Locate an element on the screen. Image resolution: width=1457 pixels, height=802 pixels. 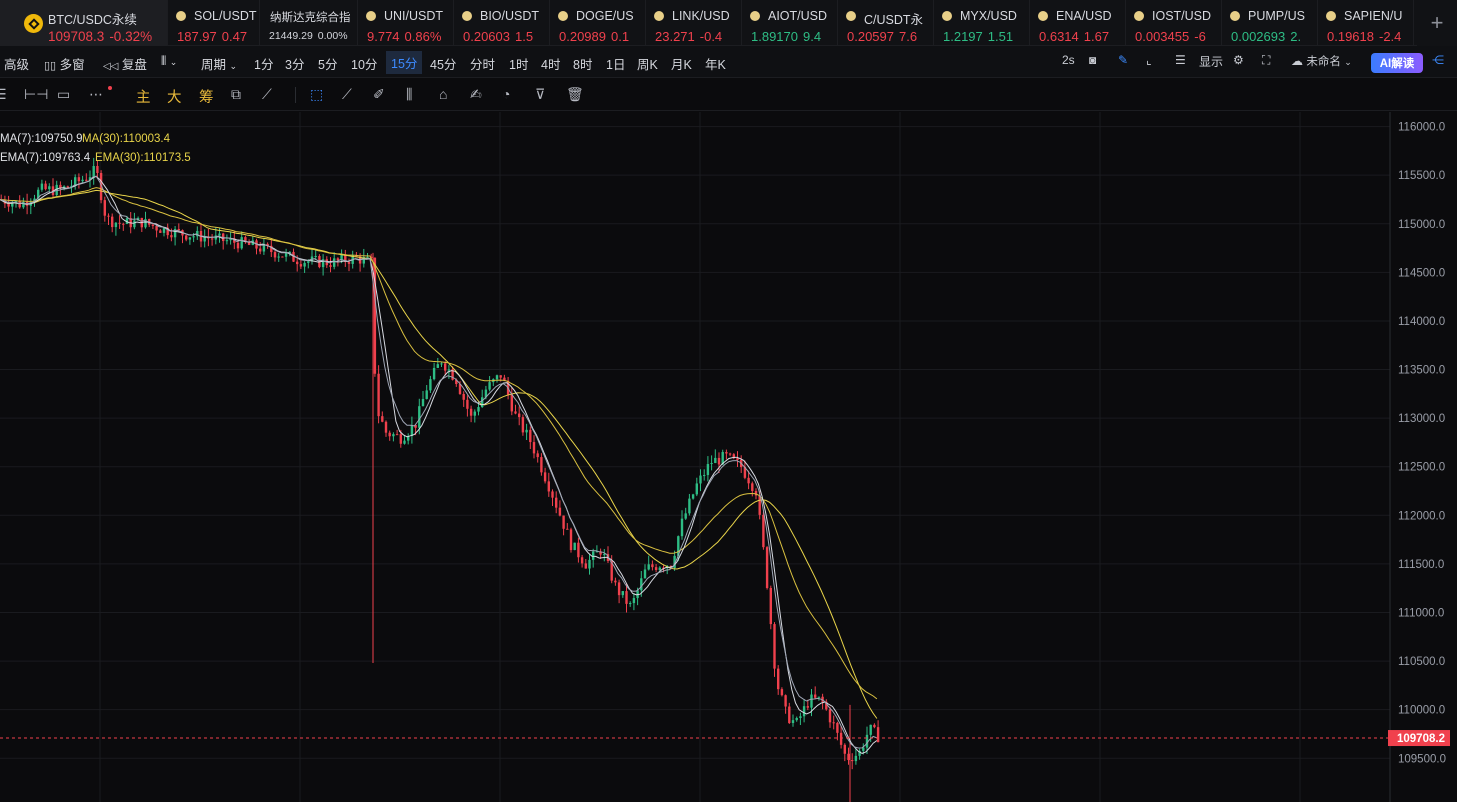
period-button: 周期 ⌄ is located at coordinates (219, 63).